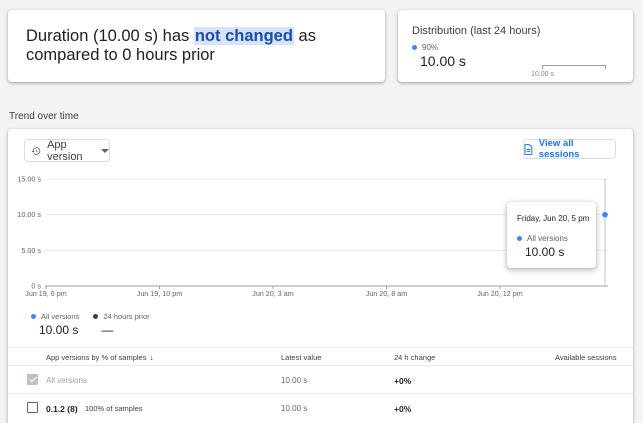 The width and height of the screenshot is (643, 423). I want to click on trend-section-label: Trend over time, so click(44, 116).